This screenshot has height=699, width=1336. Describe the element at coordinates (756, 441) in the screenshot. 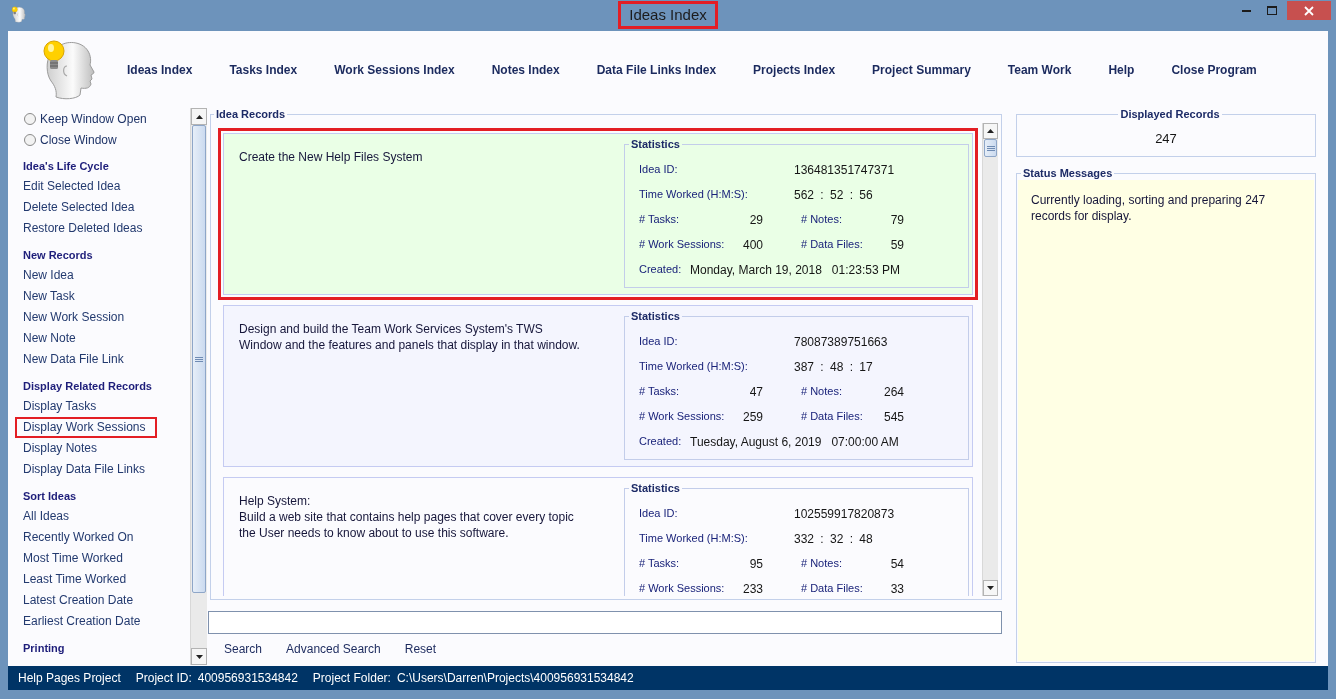

I see `created-date: Tuesday, August 6, 2019` at that location.